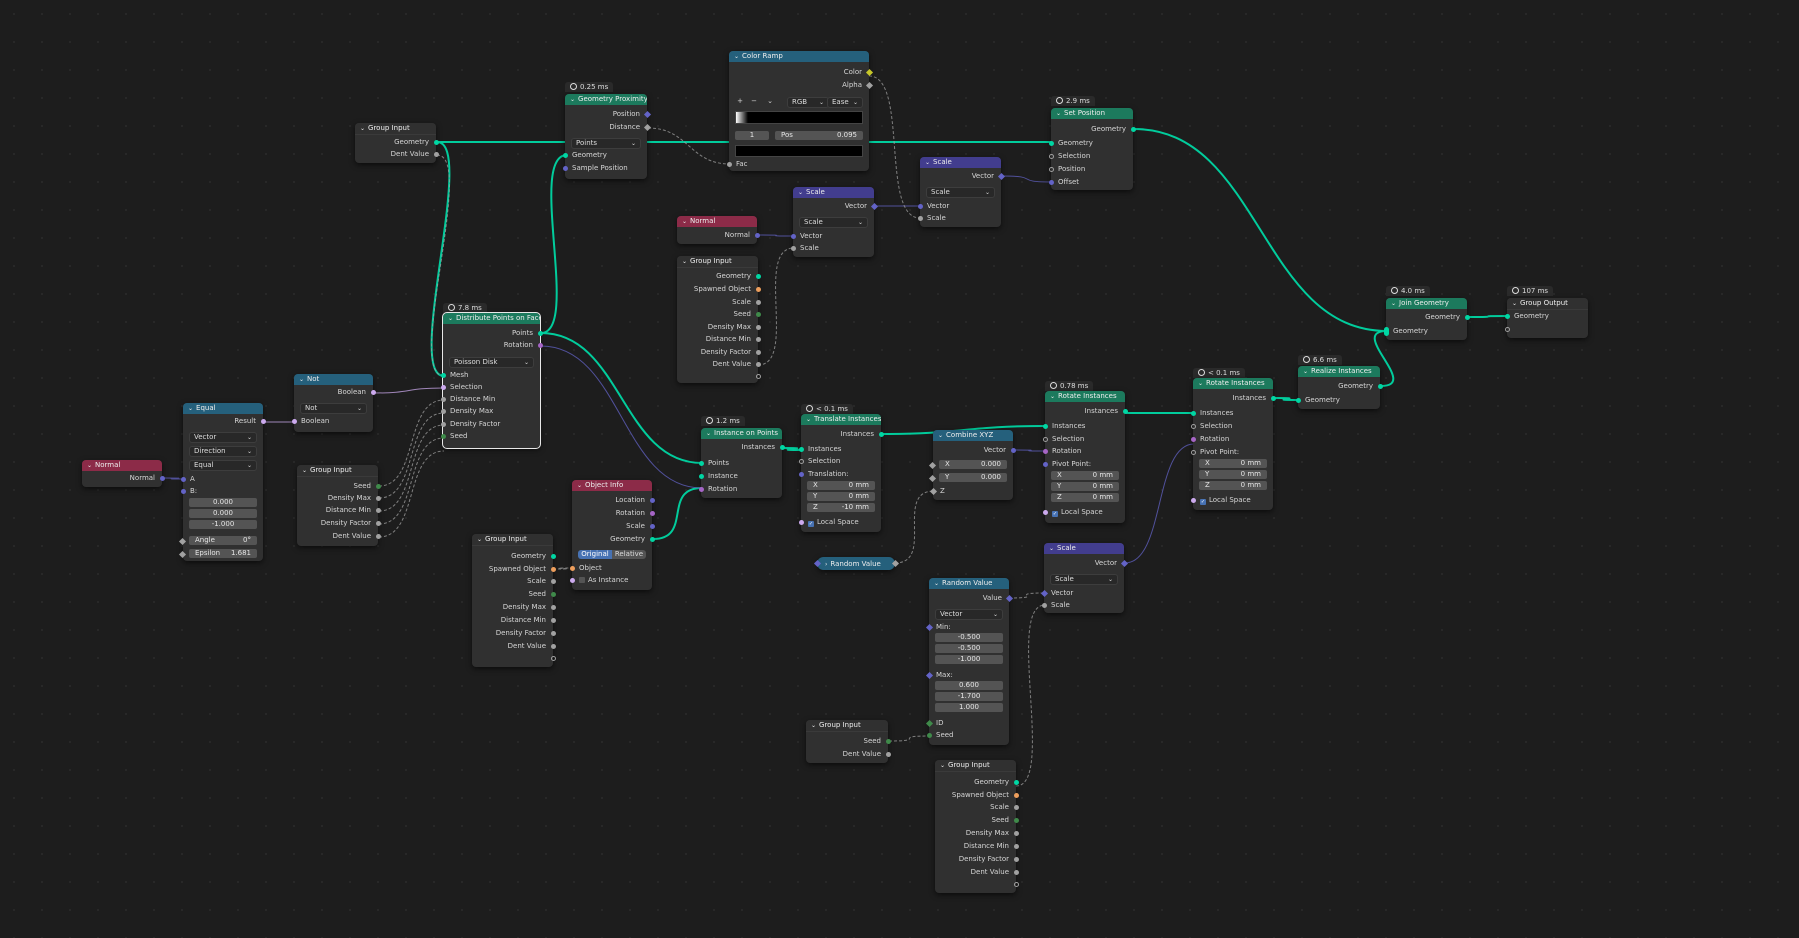 The height and width of the screenshot is (938, 1799). What do you see at coordinates (799, 117) in the screenshot?
I see `color-ramp-gradient` at bounding box center [799, 117].